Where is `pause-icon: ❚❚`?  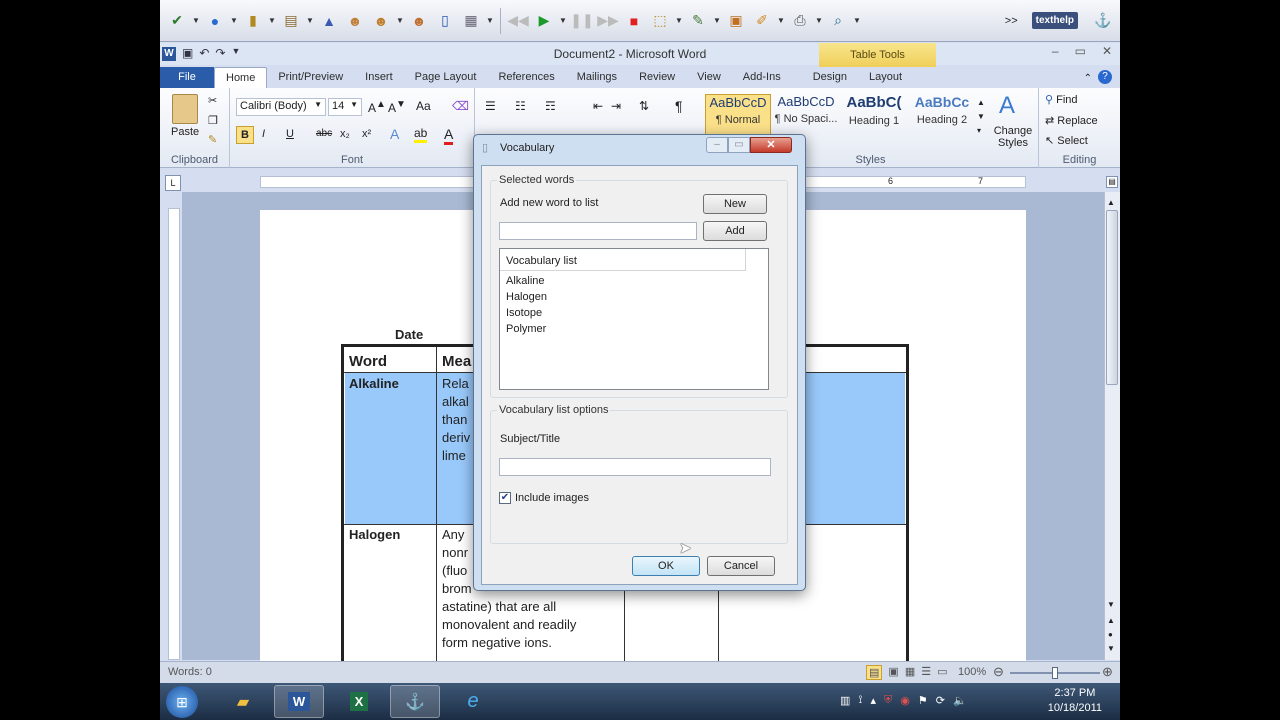
pause-icon: ❚❚ is located at coordinates (581, 21).